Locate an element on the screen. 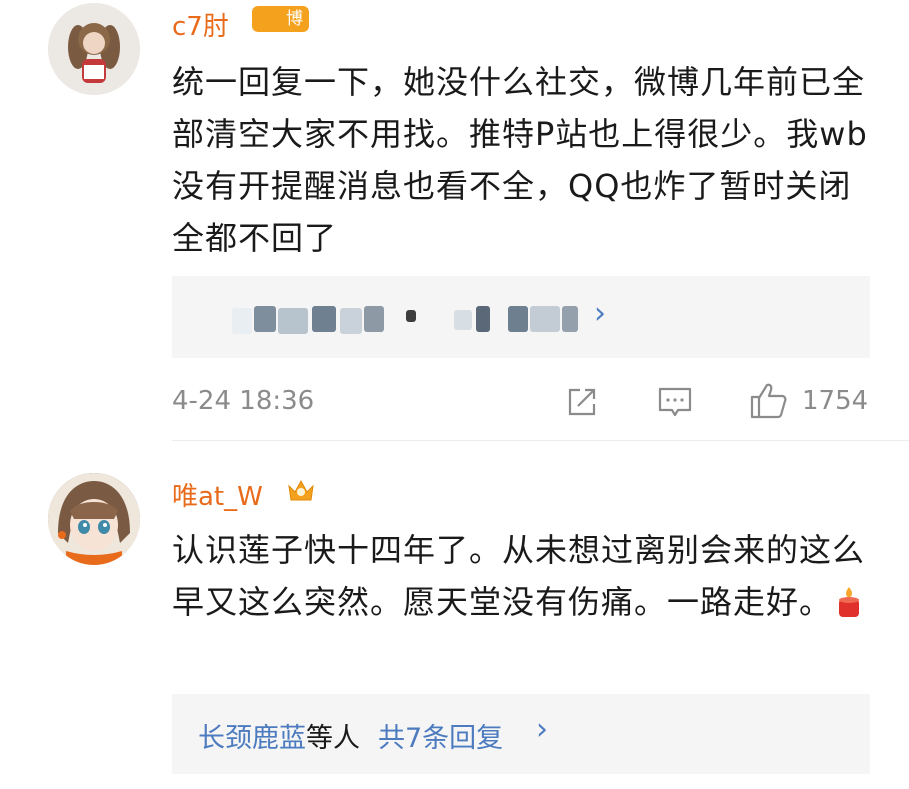 This screenshot has height=789, width=909. username: c7肘 is located at coordinates (200, 24).